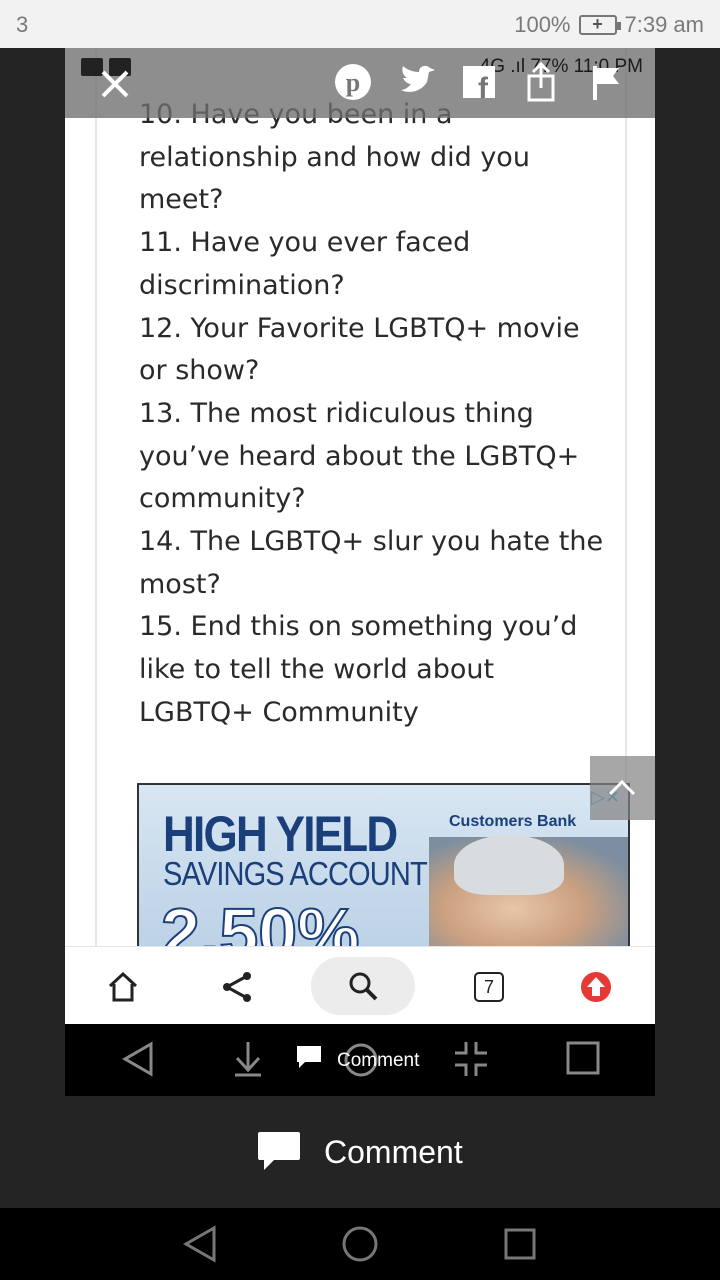  What do you see at coordinates (371, 563) in the screenshot?
I see `question-item: 14. The LGBTQ+ slur you hate the most?` at bounding box center [371, 563].